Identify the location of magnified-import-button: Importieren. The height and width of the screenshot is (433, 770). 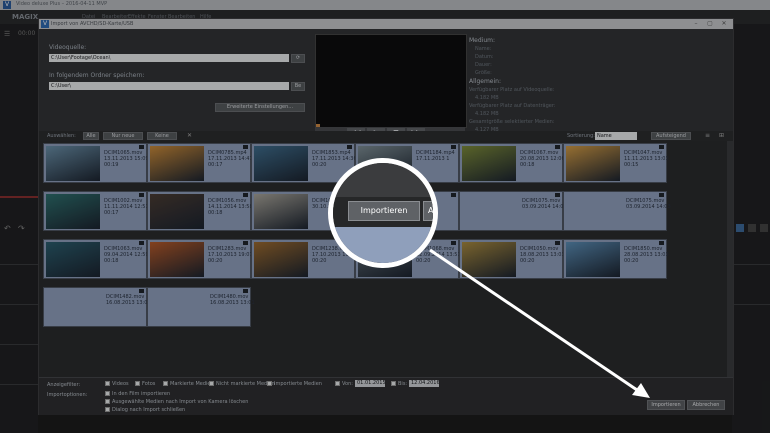
(384, 211).